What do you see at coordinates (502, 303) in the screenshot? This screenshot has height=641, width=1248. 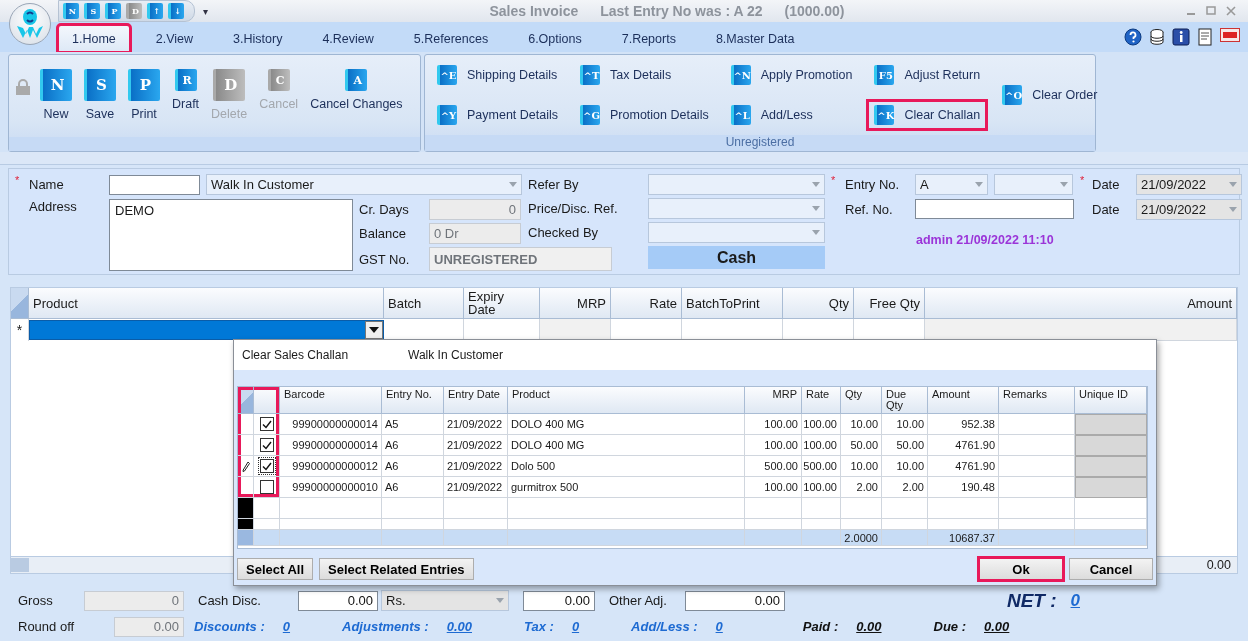 I see `column-header: Expiry Date` at bounding box center [502, 303].